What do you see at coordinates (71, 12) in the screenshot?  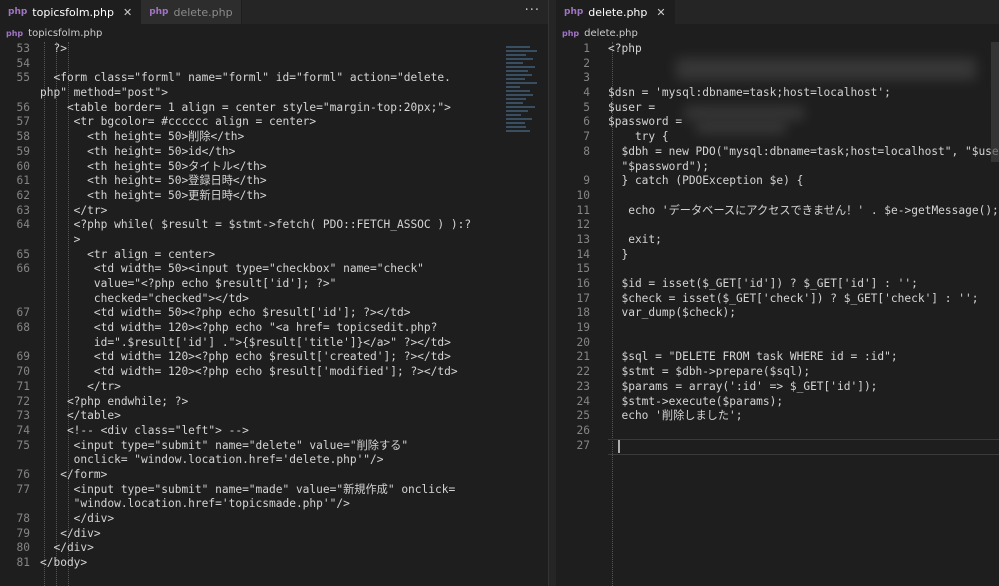 I see `tab-topicsfolm: php topicsfolm.php ✕` at bounding box center [71, 12].